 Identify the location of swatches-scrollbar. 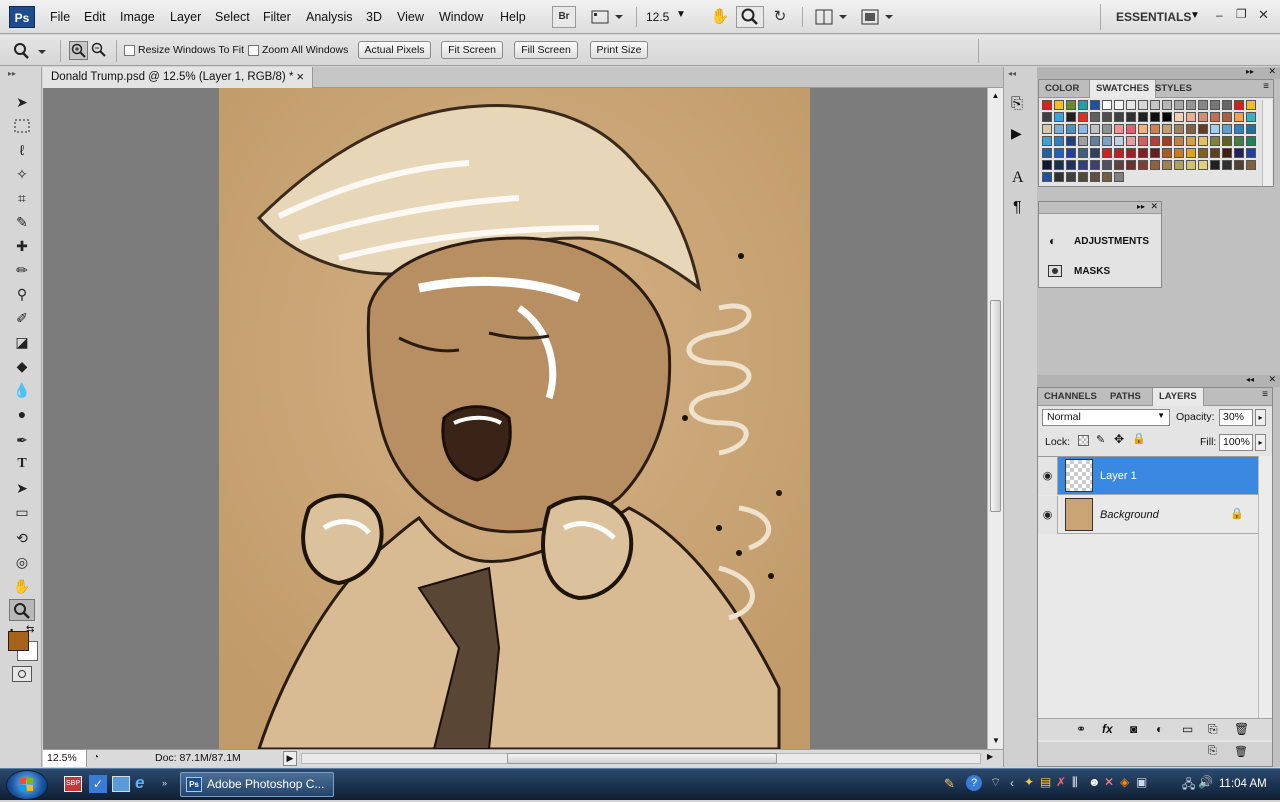
(1267, 143).